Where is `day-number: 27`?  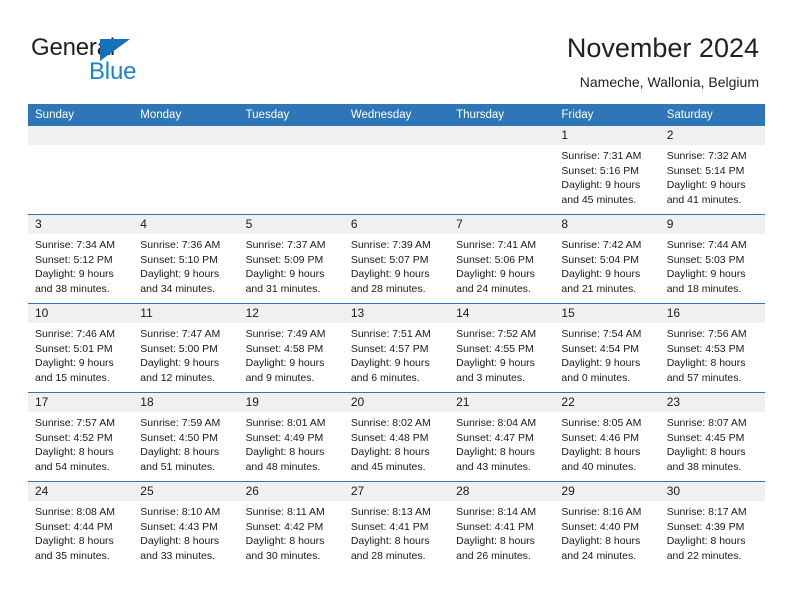
day-number: 27 is located at coordinates (396, 491).